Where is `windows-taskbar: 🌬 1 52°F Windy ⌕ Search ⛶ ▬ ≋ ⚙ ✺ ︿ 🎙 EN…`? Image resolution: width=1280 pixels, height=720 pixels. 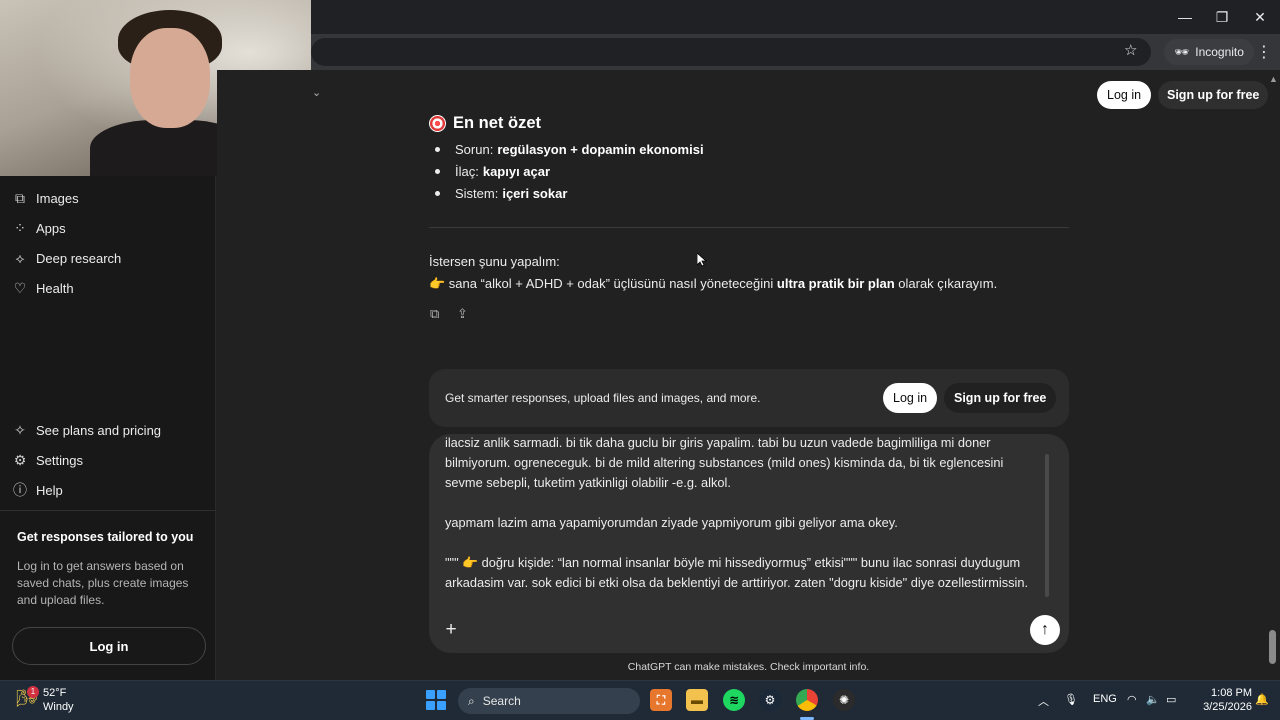 windows-taskbar: 🌬 1 52°F Windy ⌕ Search ⛶ ▬ ≋ ⚙ ✺ ︿ 🎙 EN… is located at coordinates (640, 700).